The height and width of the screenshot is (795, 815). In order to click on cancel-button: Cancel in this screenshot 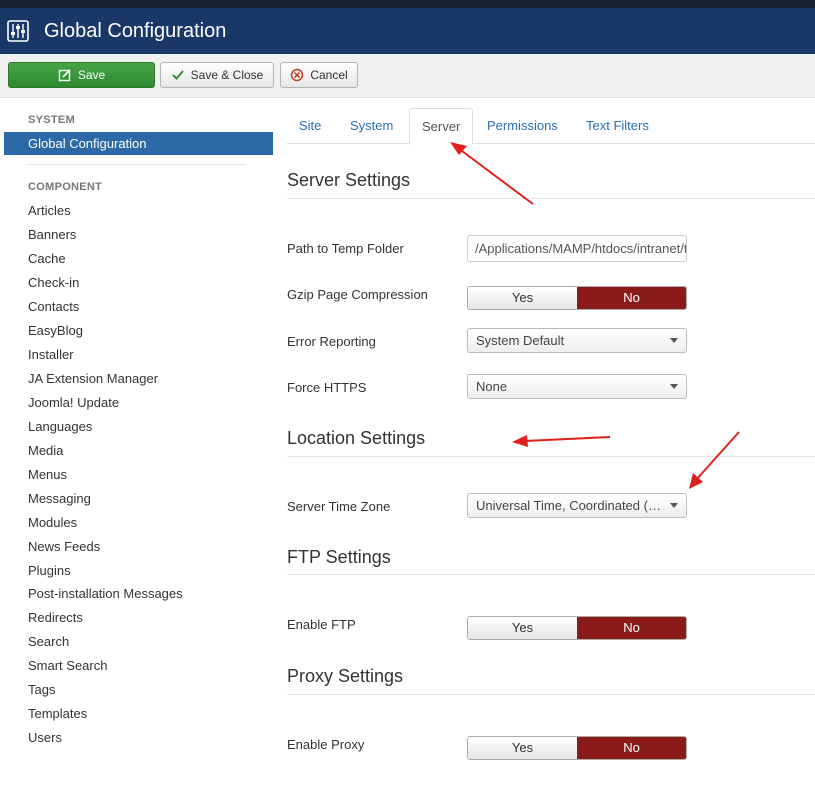, I will do `click(319, 75)`.